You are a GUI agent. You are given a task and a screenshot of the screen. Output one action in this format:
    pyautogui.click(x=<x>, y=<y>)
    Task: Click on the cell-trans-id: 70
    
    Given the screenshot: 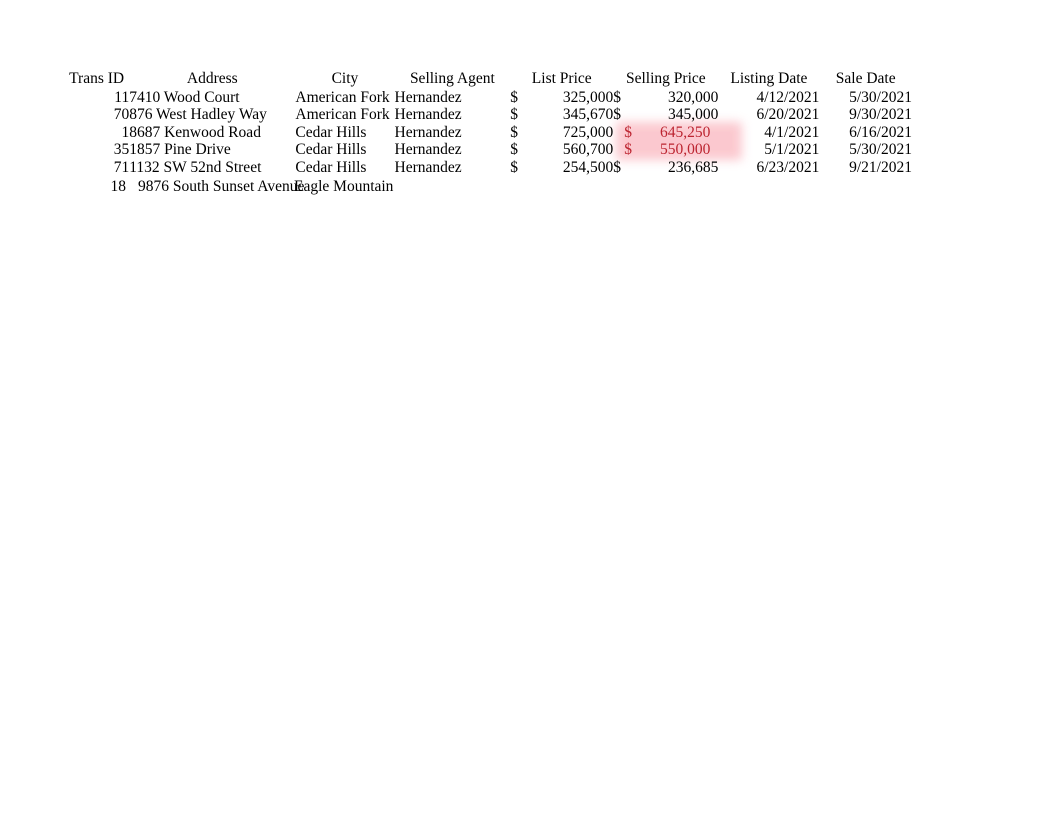 What is the action you would take?
    pyautogui.click(x=97, y=115)
    